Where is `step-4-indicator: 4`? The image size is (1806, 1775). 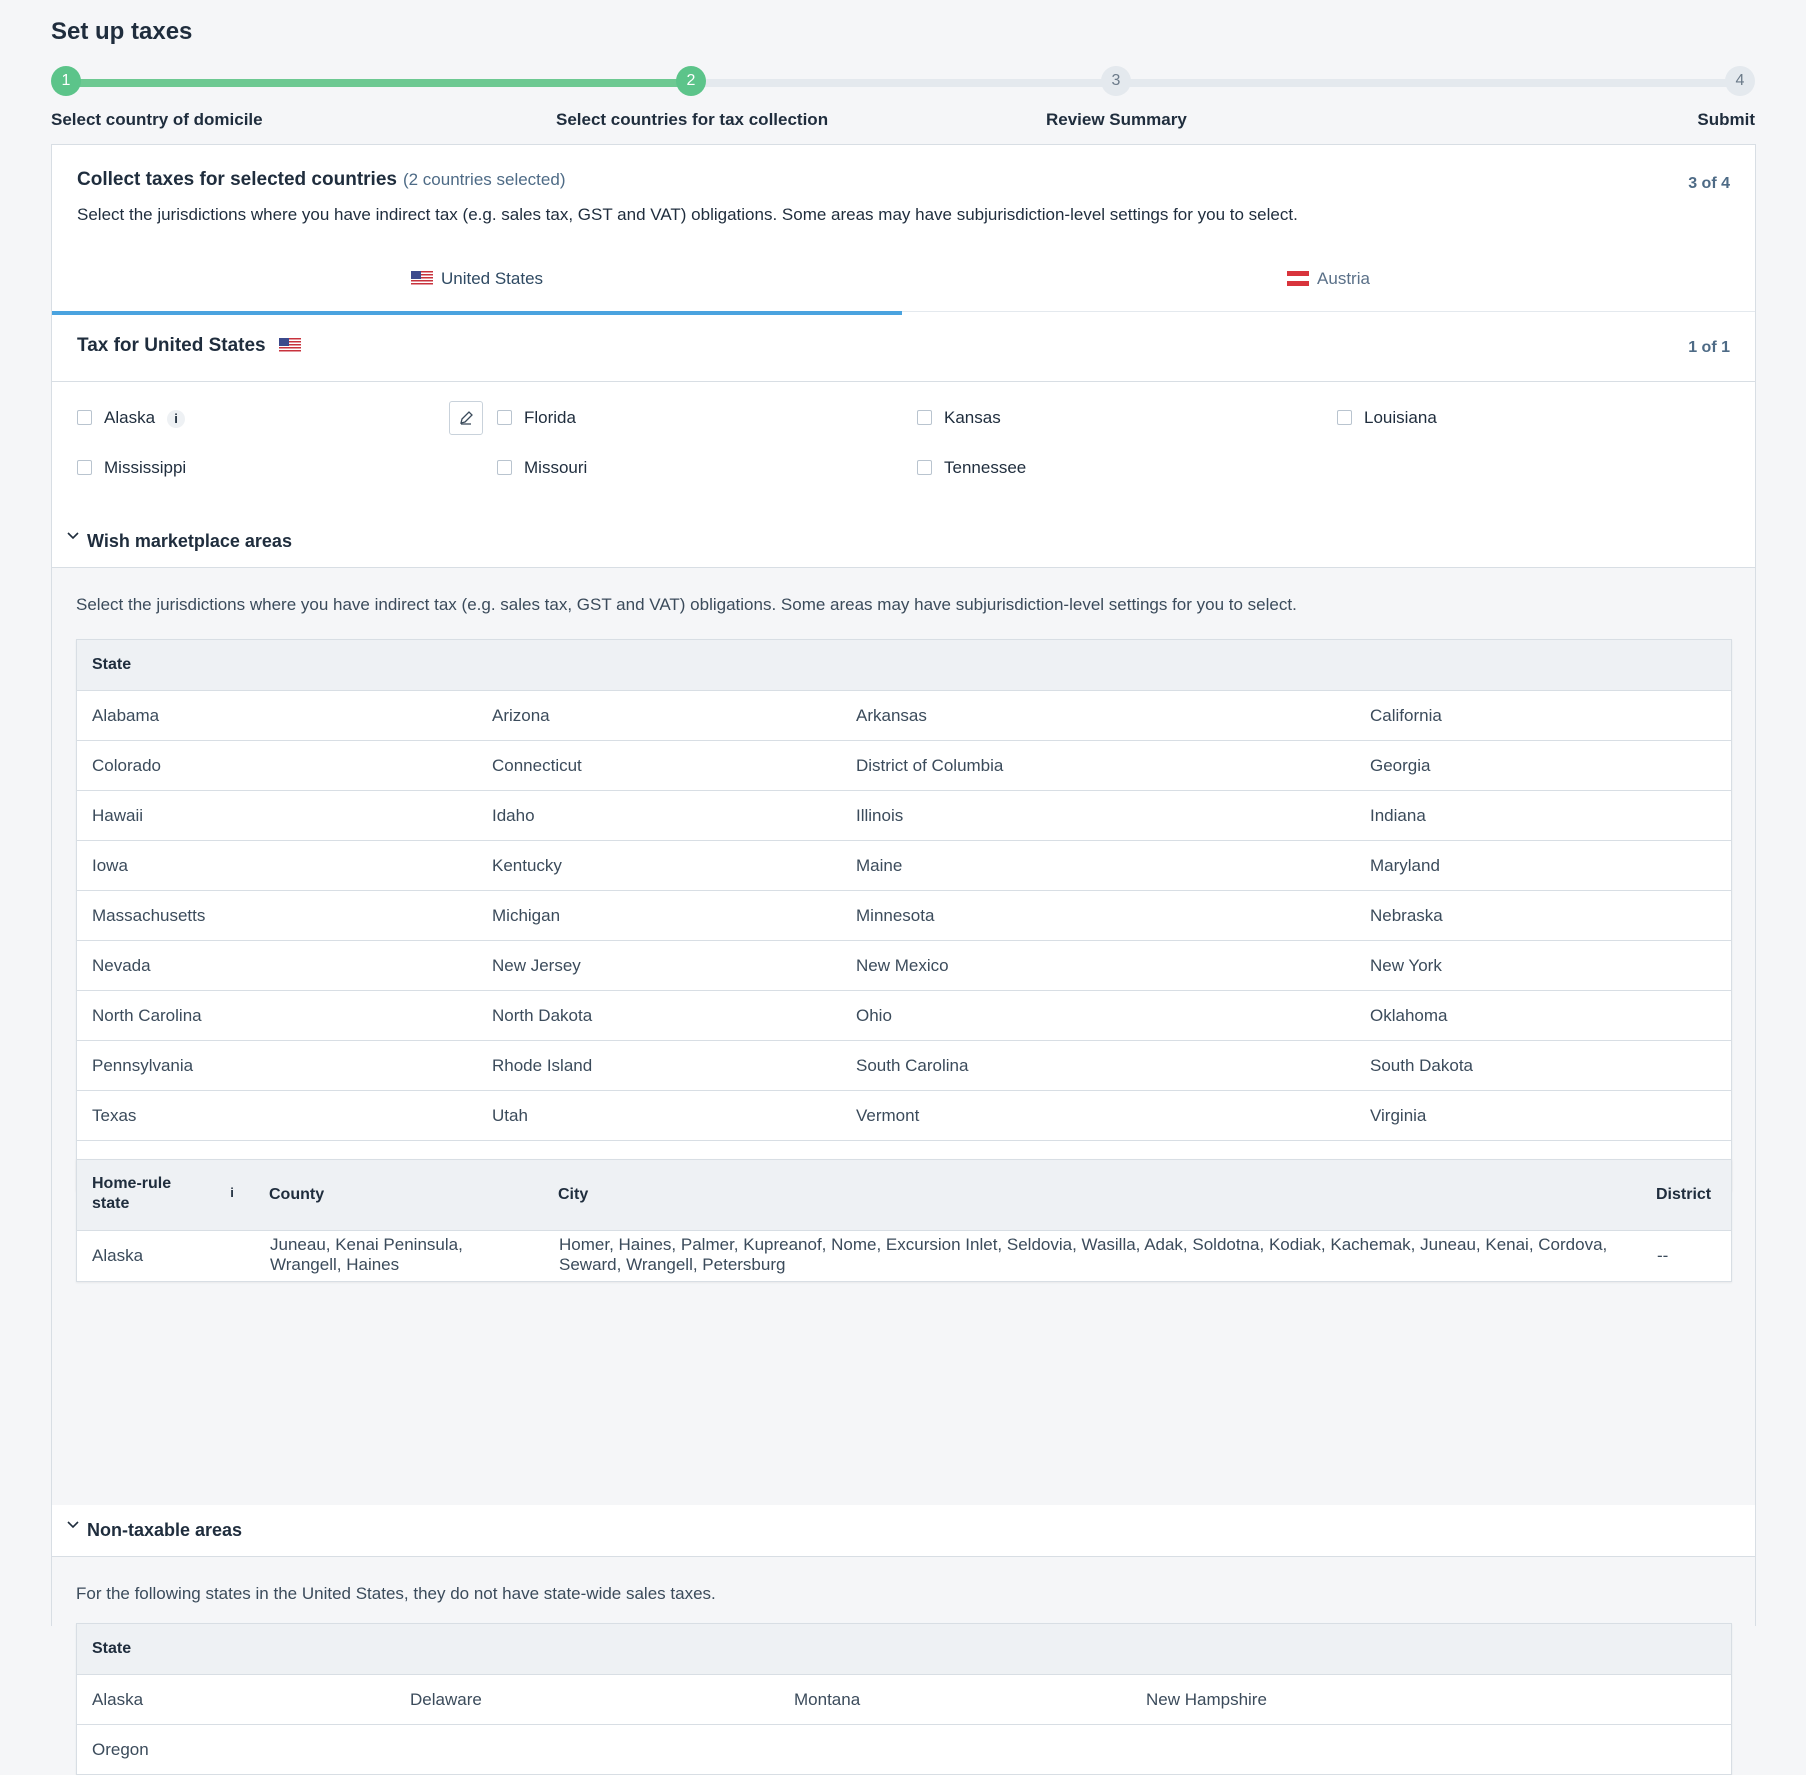
step-4-indicator: 4 is located at coordinates (1740, 81).